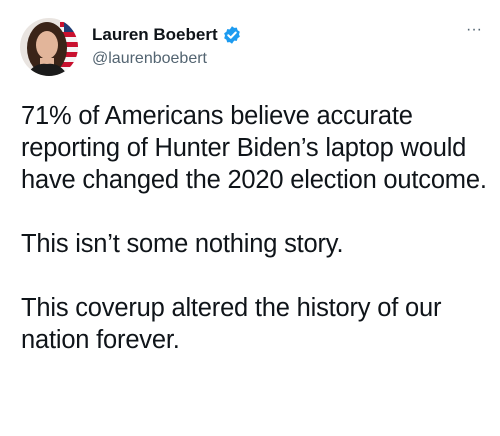 This screenshot has height=436, width=500. I want to click on author-name-row: Lauren Boebert, so click(167, 35).